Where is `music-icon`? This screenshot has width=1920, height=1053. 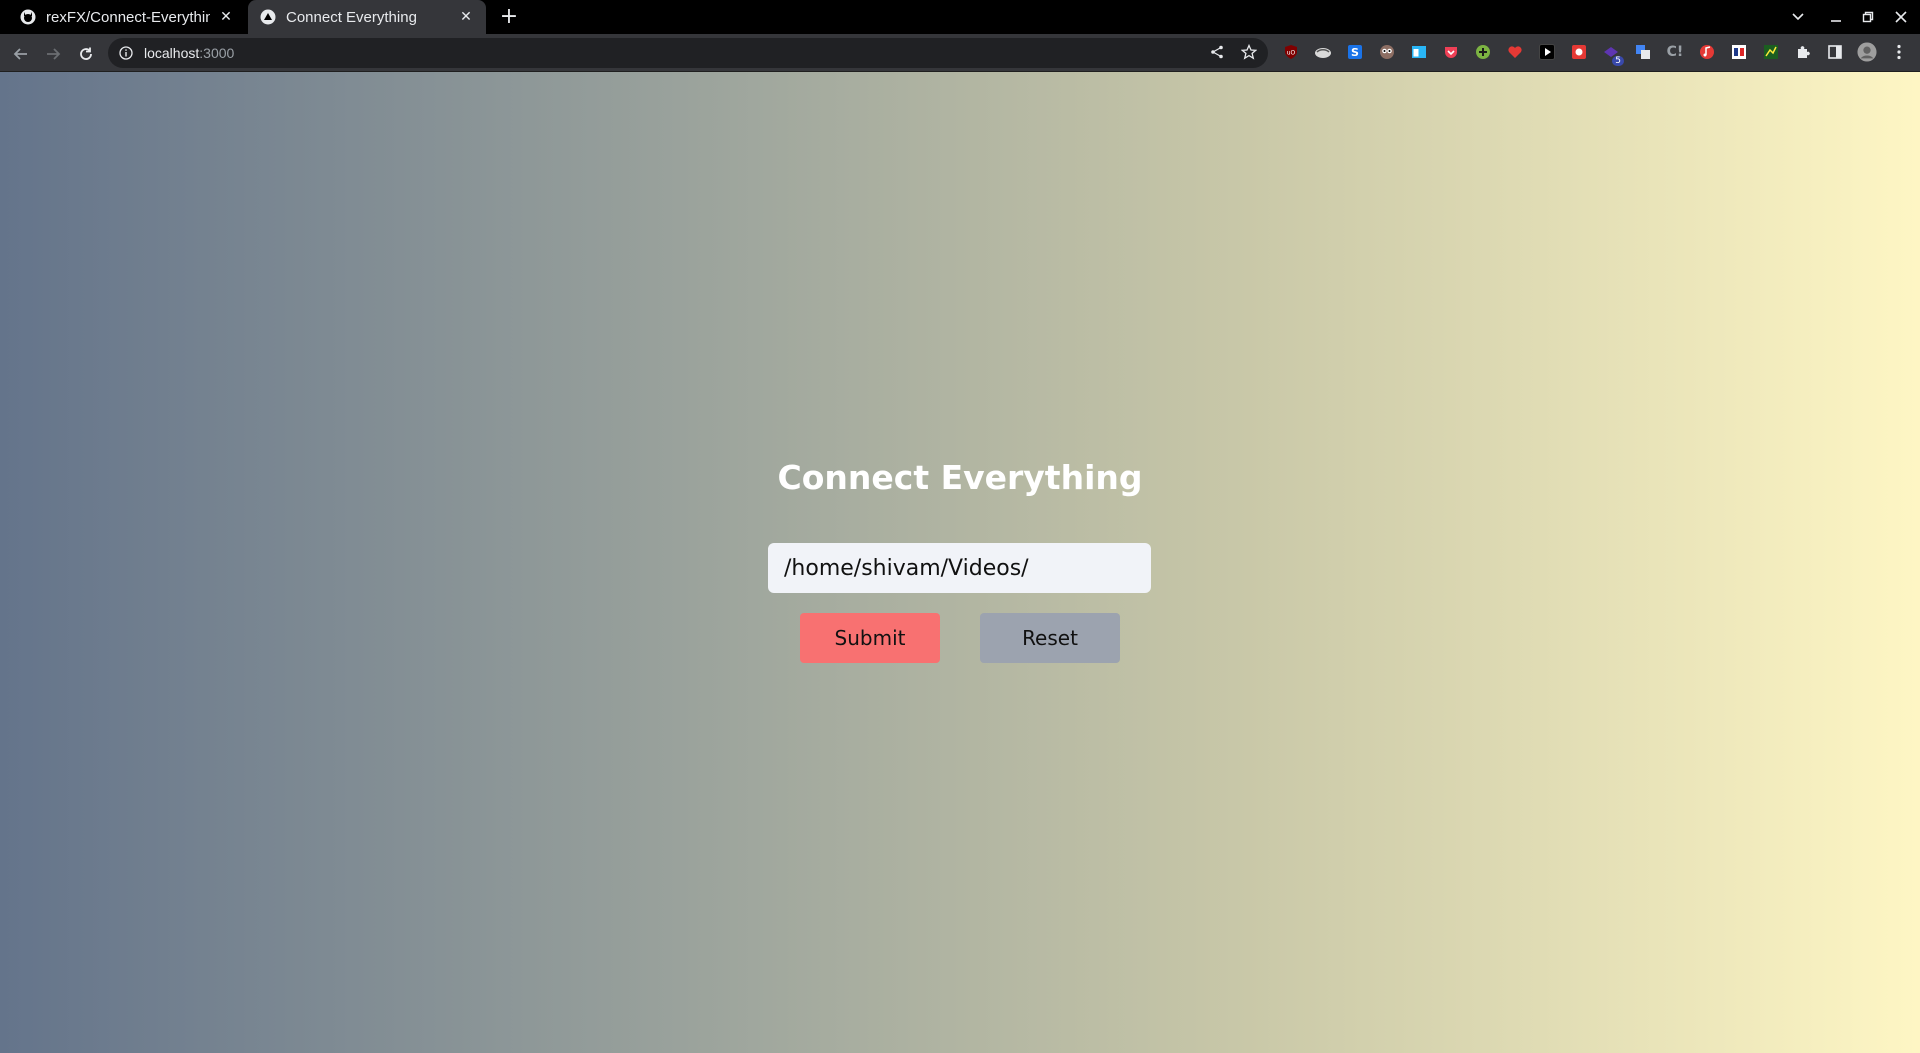
music-icon is located at coordinates (1707, 52).